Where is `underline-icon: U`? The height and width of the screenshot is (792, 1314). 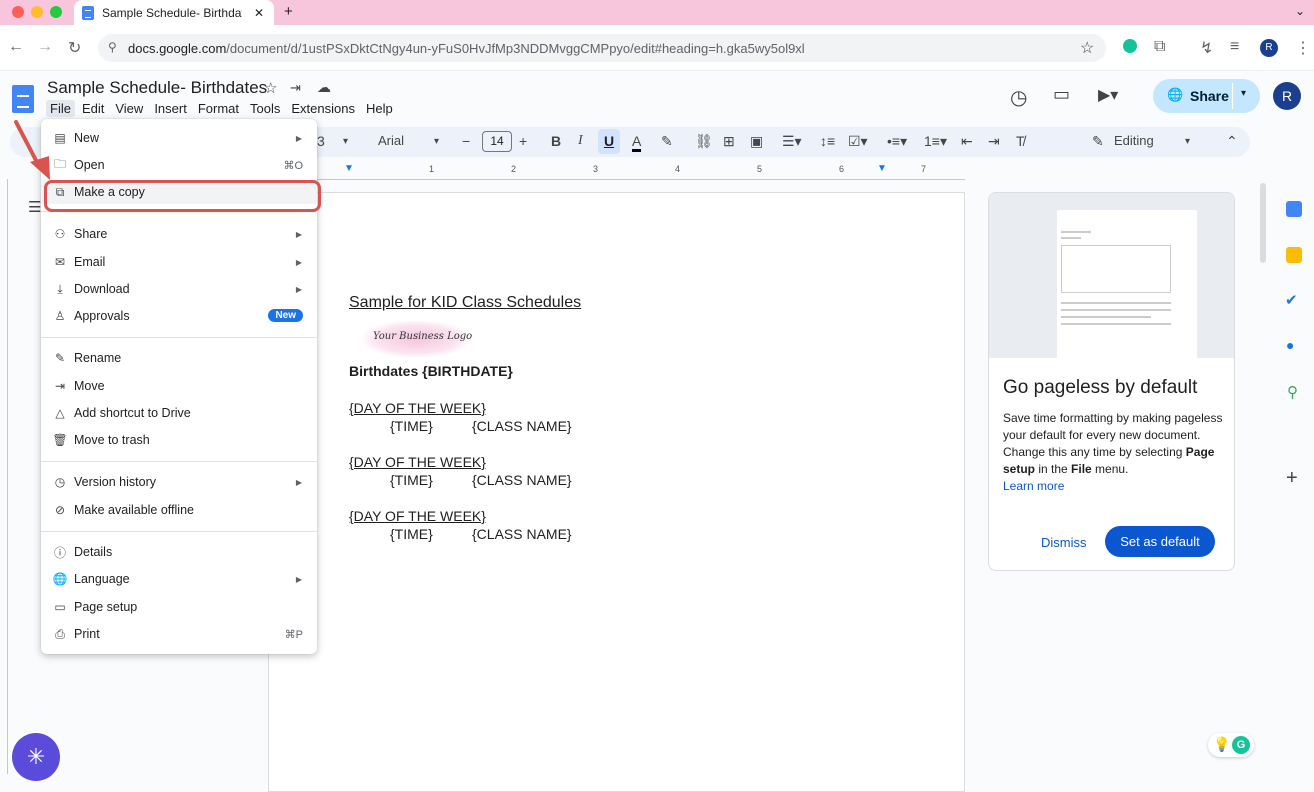 underline-icon: U is located at coordinates (609, 141).